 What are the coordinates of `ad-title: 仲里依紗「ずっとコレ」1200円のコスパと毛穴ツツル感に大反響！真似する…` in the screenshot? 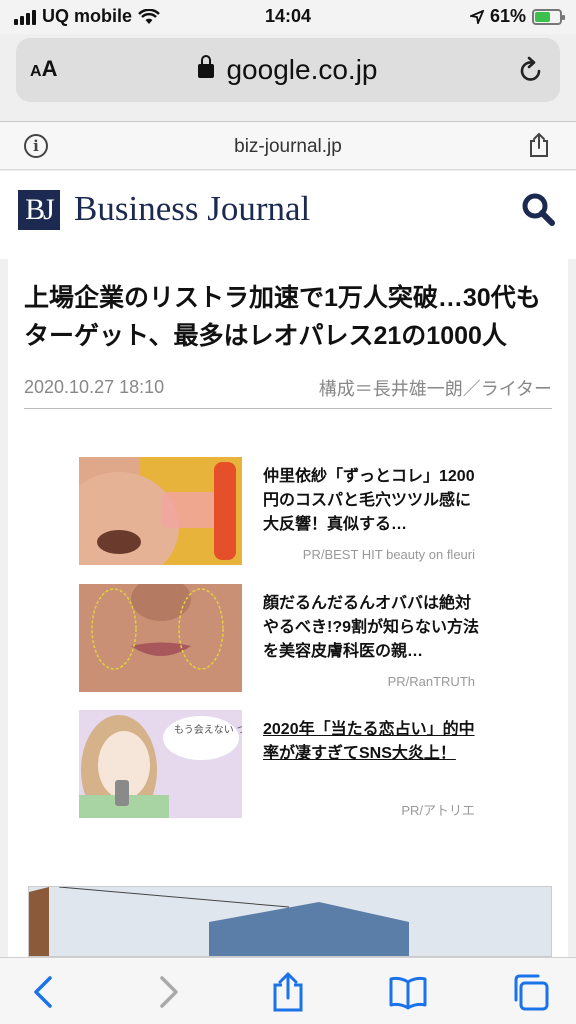 It's located at (371, 501).